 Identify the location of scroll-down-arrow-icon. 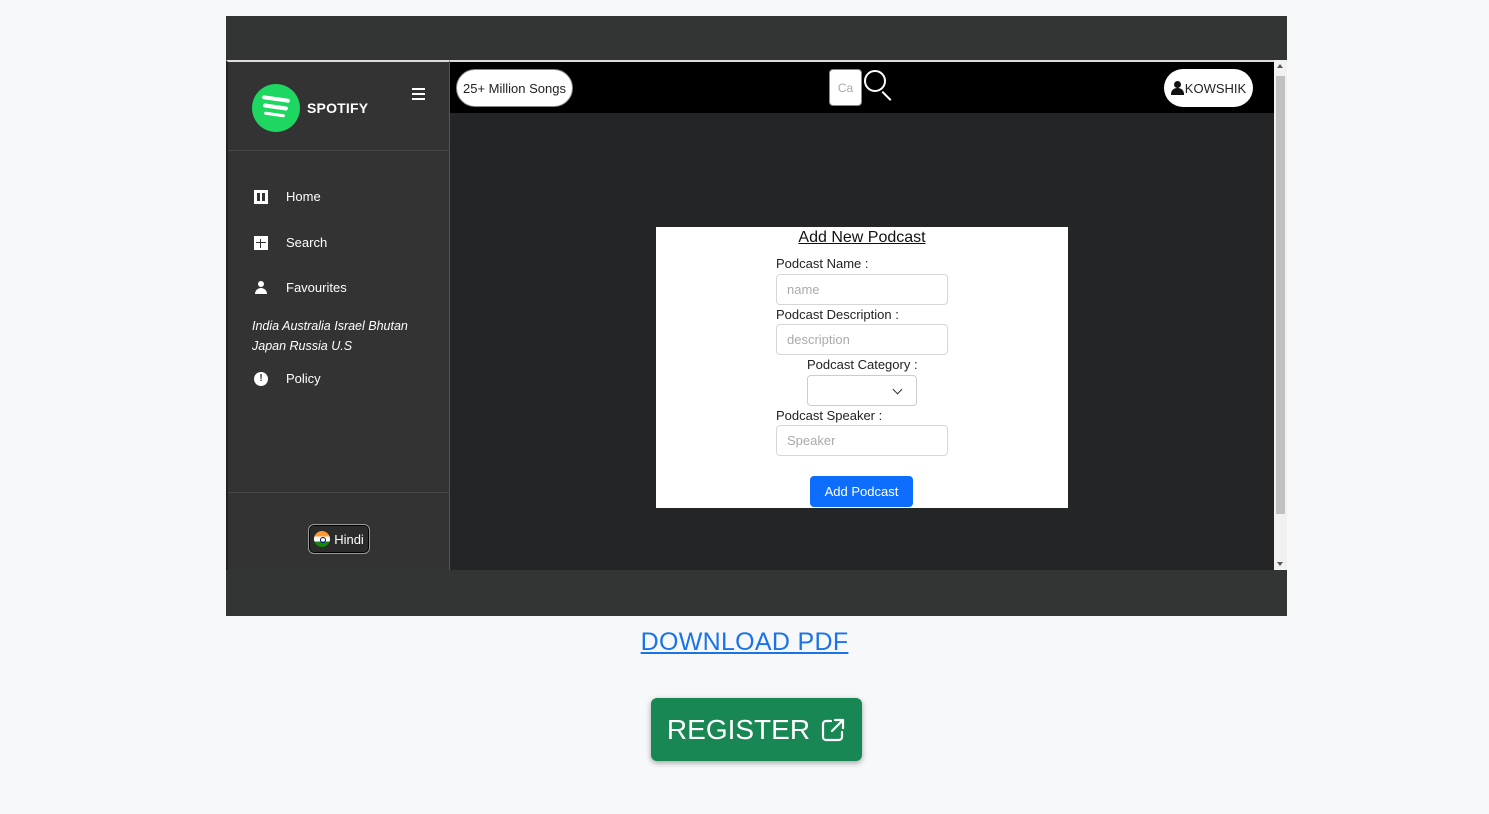
(1280, 564).